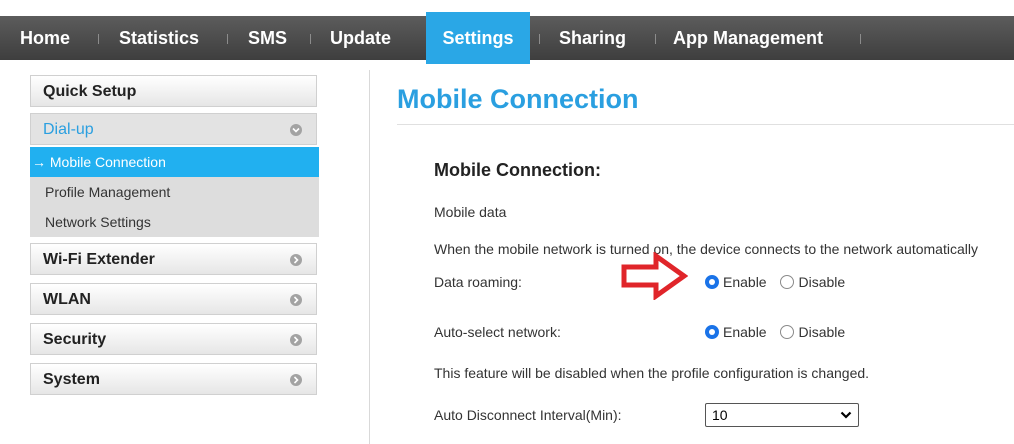 The image size is (1014, 444). What do you see at coordinates (173, 299) in the screenshot?
I see `sidebar-wlan: WLAN` at bounding box center [173, 299].